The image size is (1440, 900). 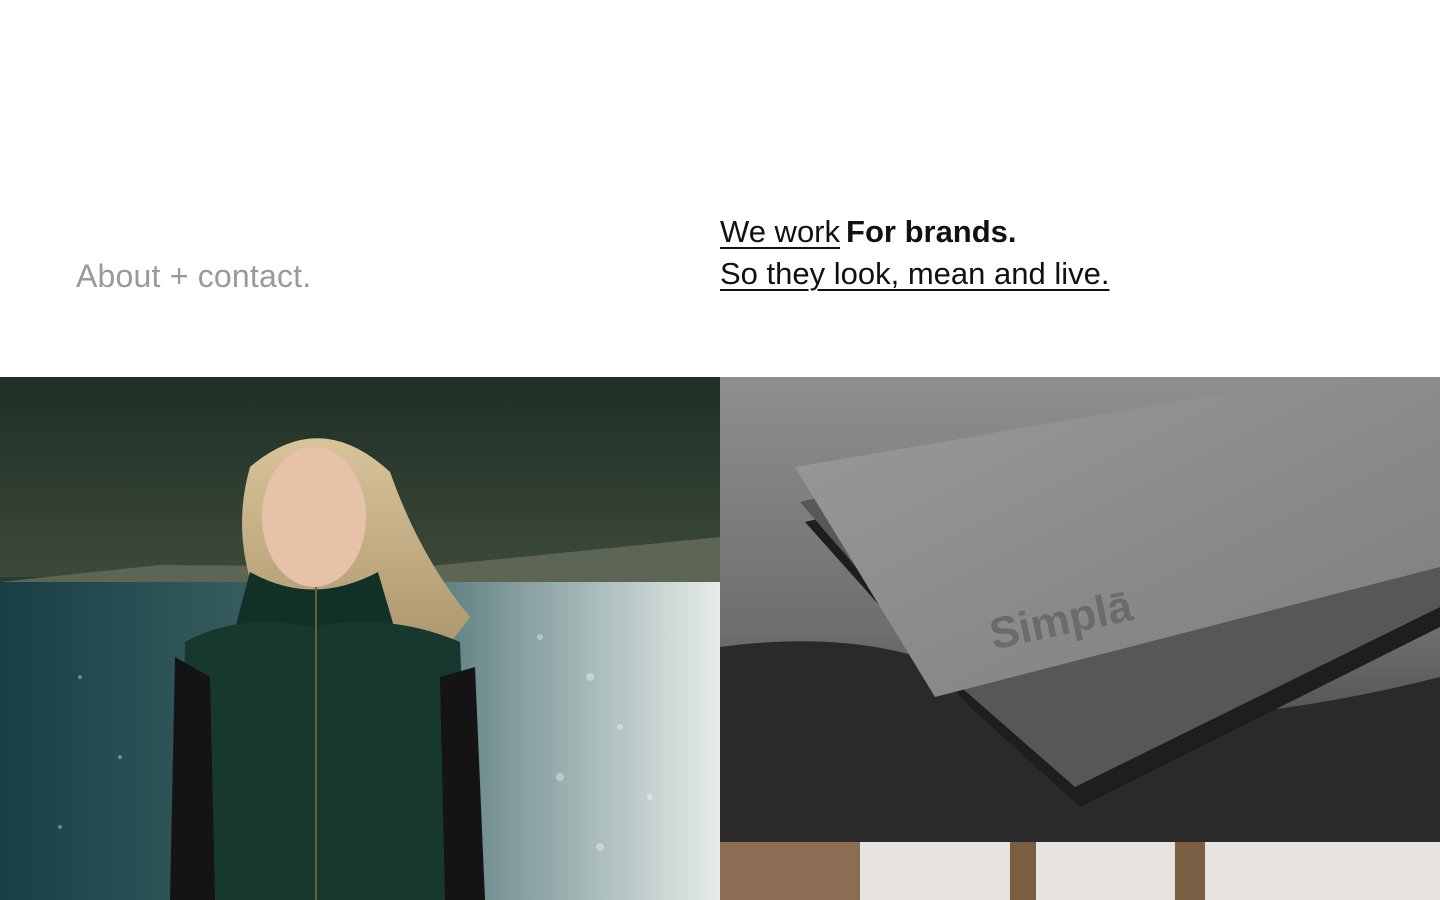 I want to click on for-brands-text: For brands., so click(x=931, y=231).